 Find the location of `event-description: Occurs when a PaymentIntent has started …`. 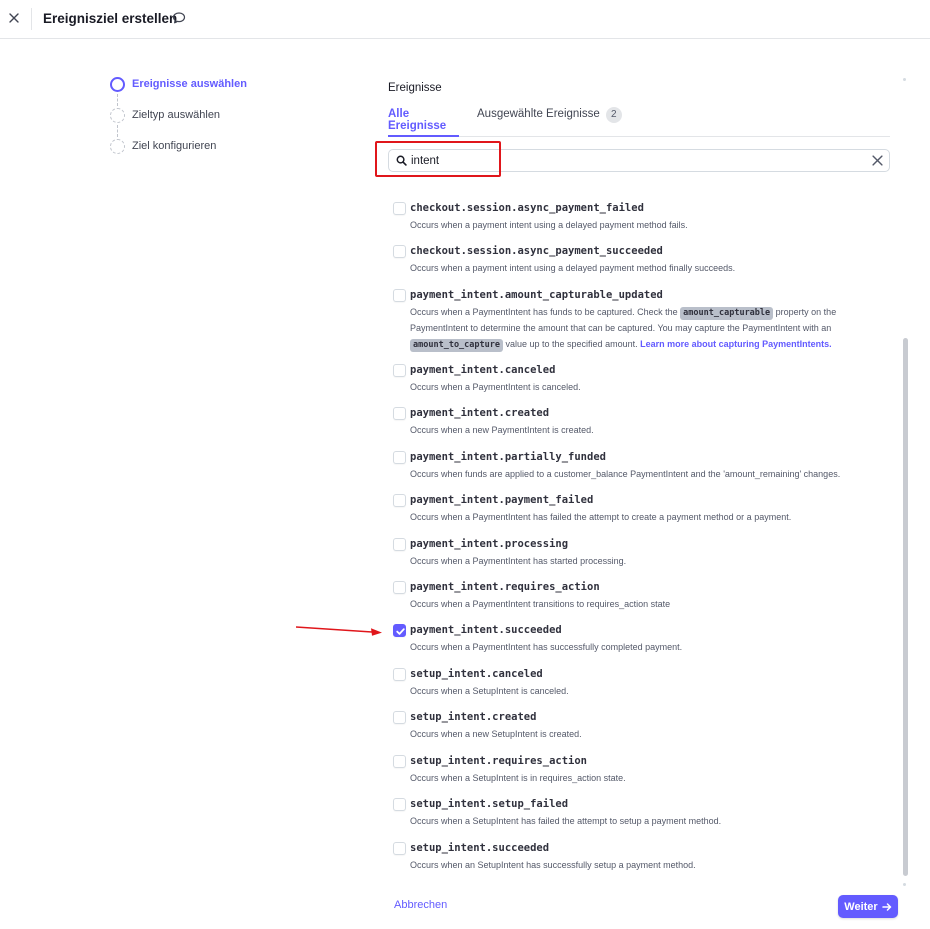

event-description: Occurs when a PaymentIntent has started … is located at coordinates (518, 561).